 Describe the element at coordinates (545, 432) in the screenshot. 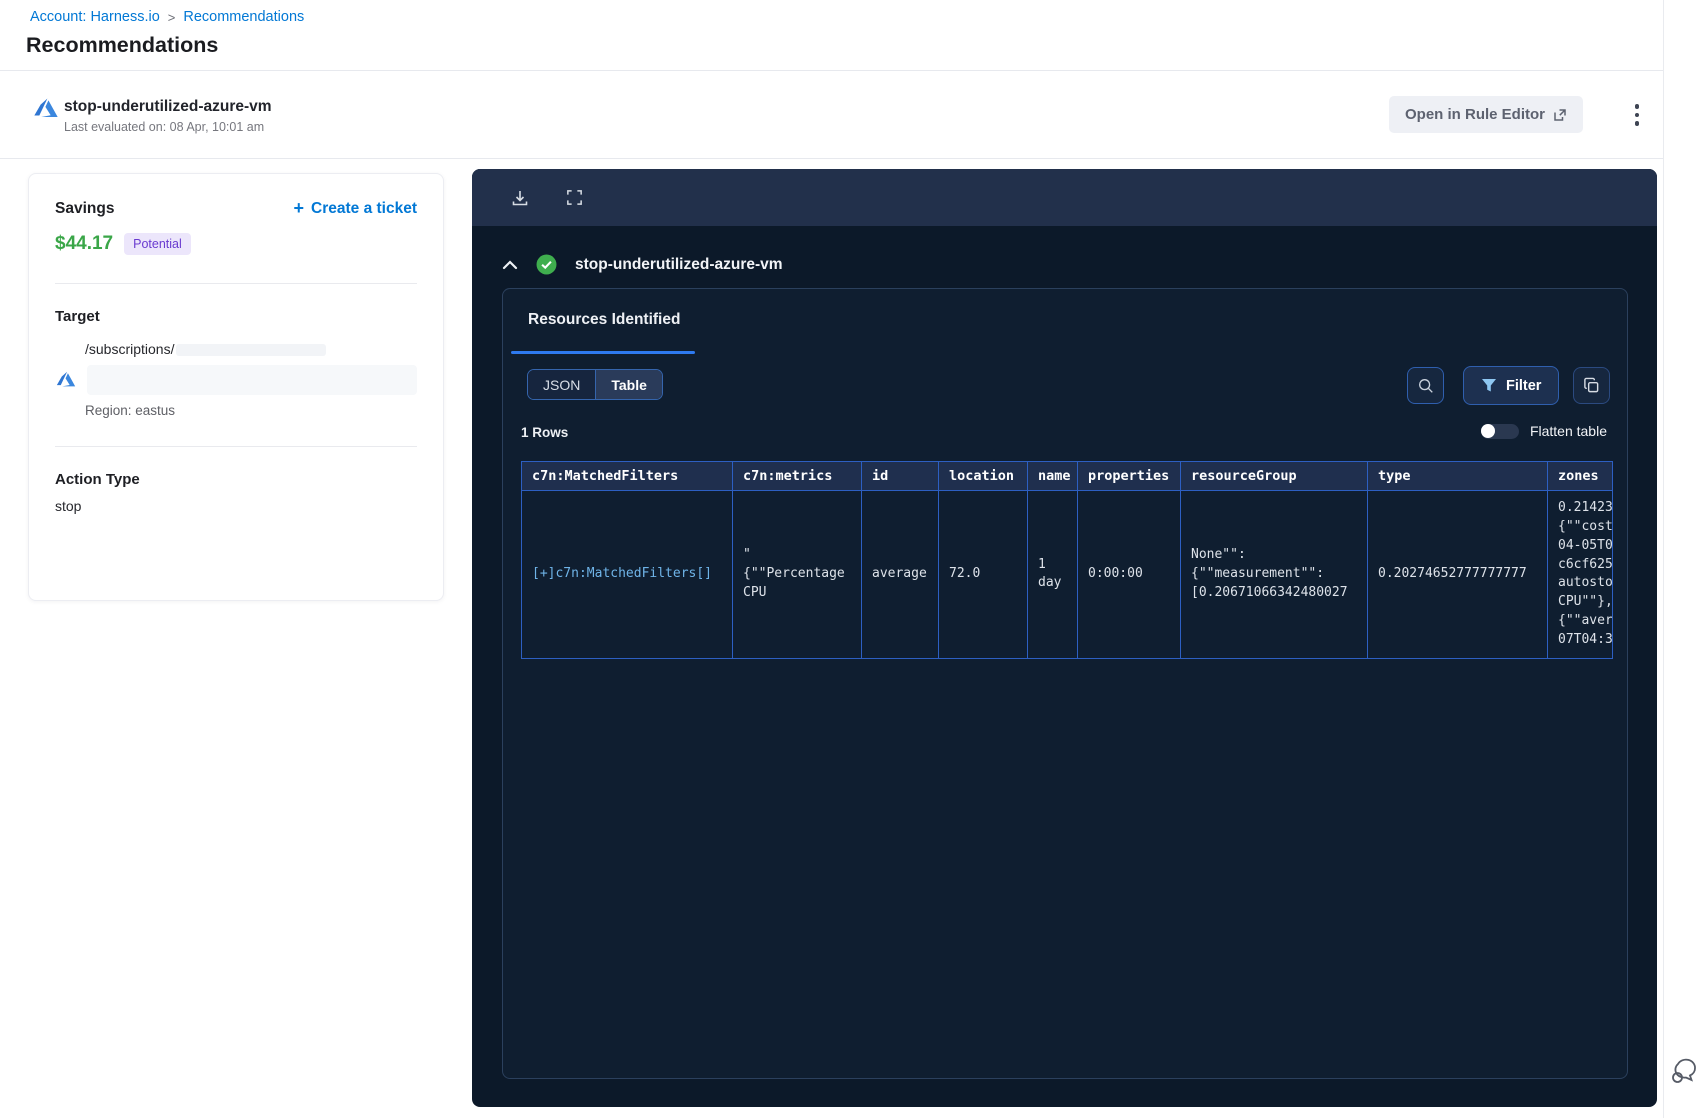

I see `rows-count: 1 Rows` at that location.